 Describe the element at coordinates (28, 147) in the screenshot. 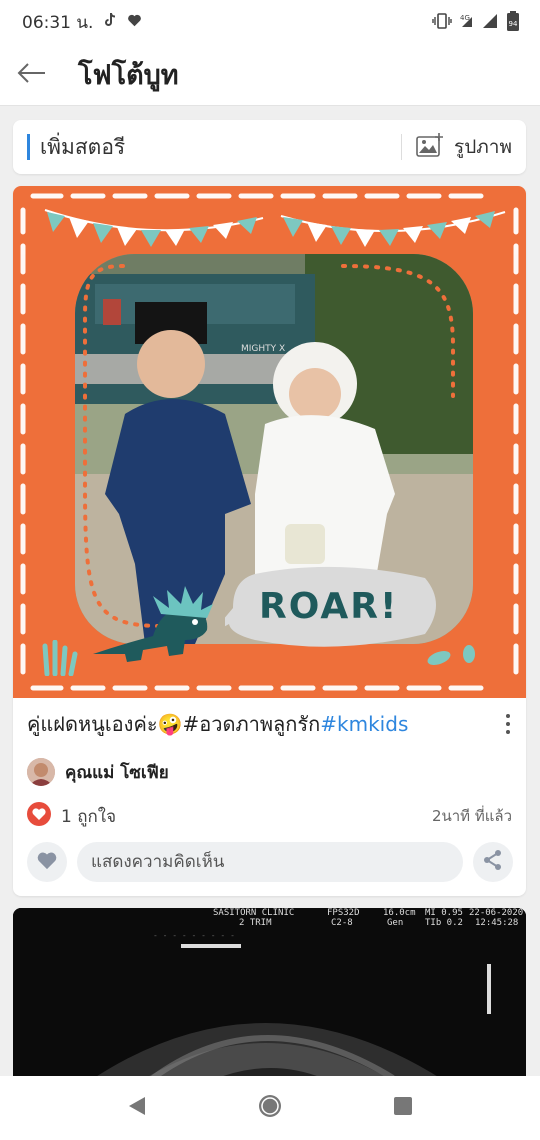

I see `story-accent-bar` at that location.